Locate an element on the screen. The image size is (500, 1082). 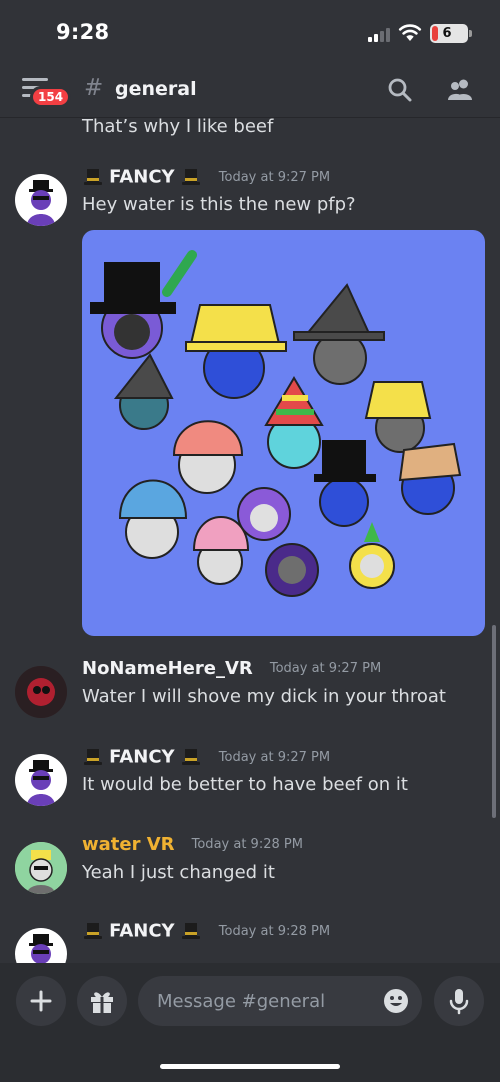
search-icon is located at coordinates (400, 90).